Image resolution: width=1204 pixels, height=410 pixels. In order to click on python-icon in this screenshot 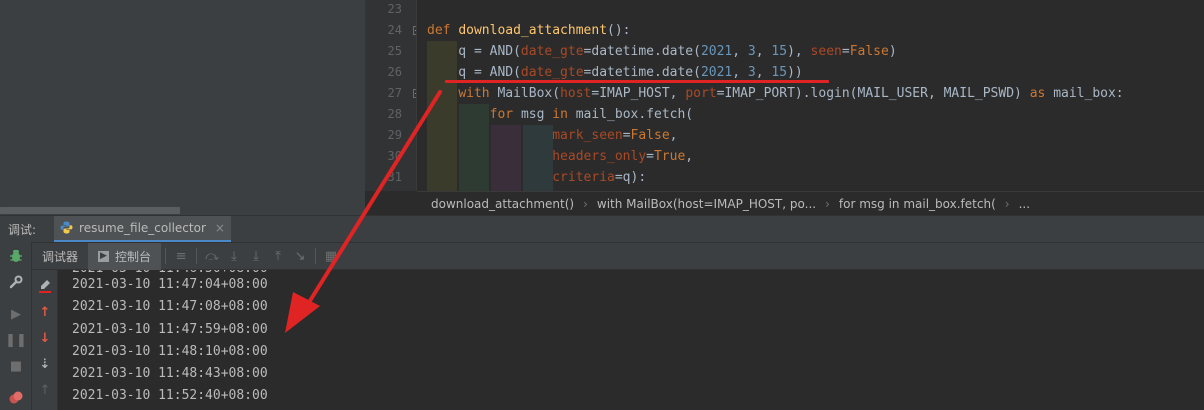, I will do `click(66, 227)`.